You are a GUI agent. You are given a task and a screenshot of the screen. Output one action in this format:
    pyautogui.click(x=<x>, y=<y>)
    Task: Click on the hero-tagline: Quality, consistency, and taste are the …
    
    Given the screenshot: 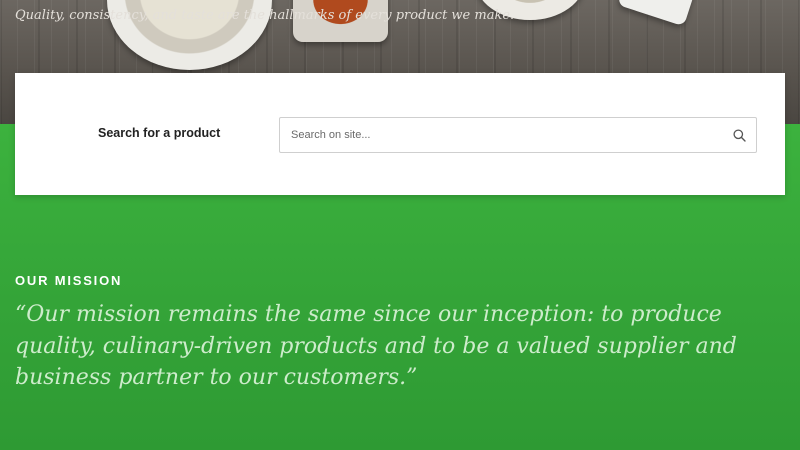 What is the action you would take?
    pyautogui.click(x=265, y=15)
    